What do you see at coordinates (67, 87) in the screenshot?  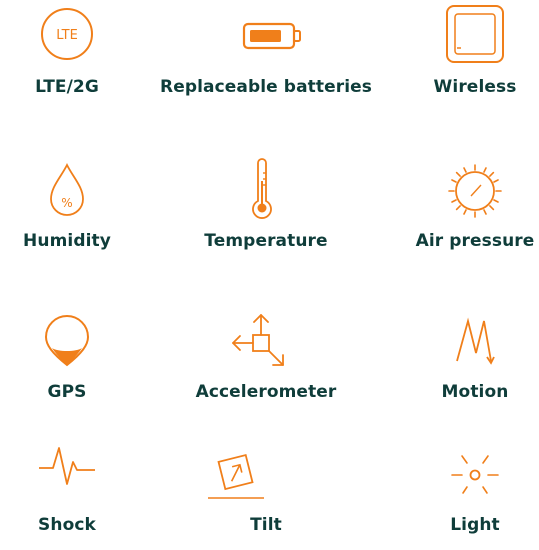 I see `feature-label-lte: LTE/2G` at bounding box center [67, 87].